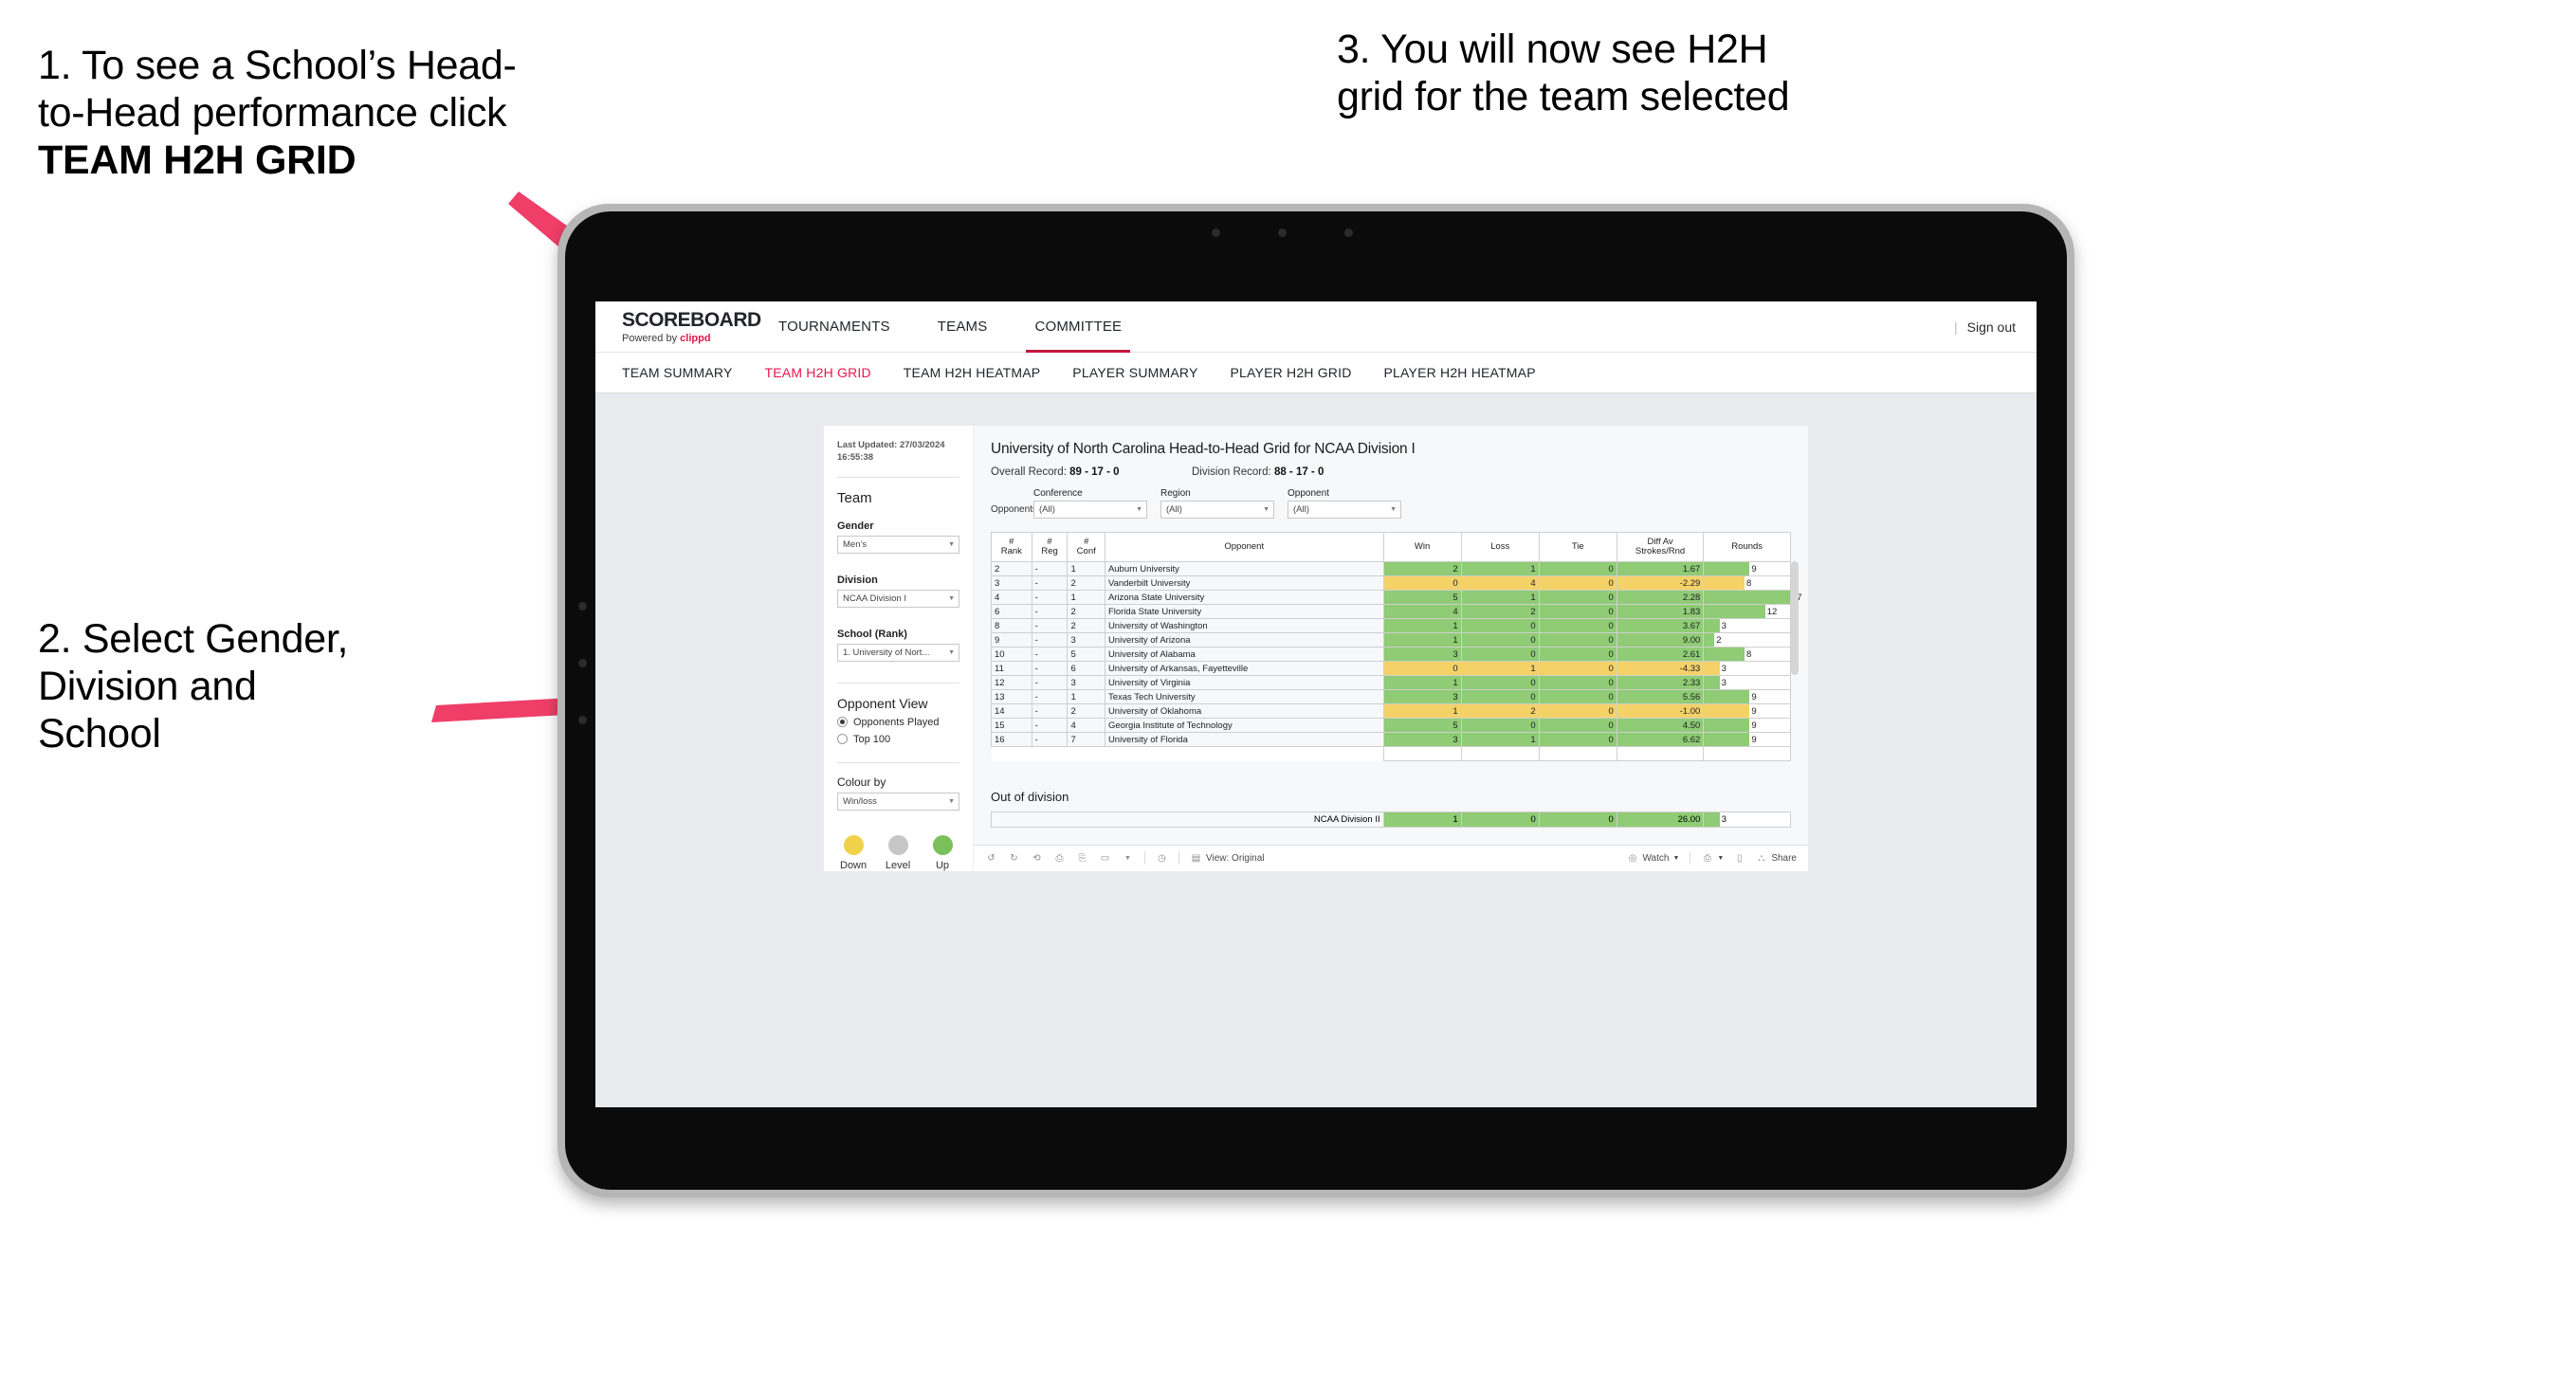 Image resolution: width=2576 pixels, height=1386 pixels. What do you see at coordinates (898, 801) in the screenshot?
I see `colour-by-select: Win/loss ▼` at bounding box center [898, 801].